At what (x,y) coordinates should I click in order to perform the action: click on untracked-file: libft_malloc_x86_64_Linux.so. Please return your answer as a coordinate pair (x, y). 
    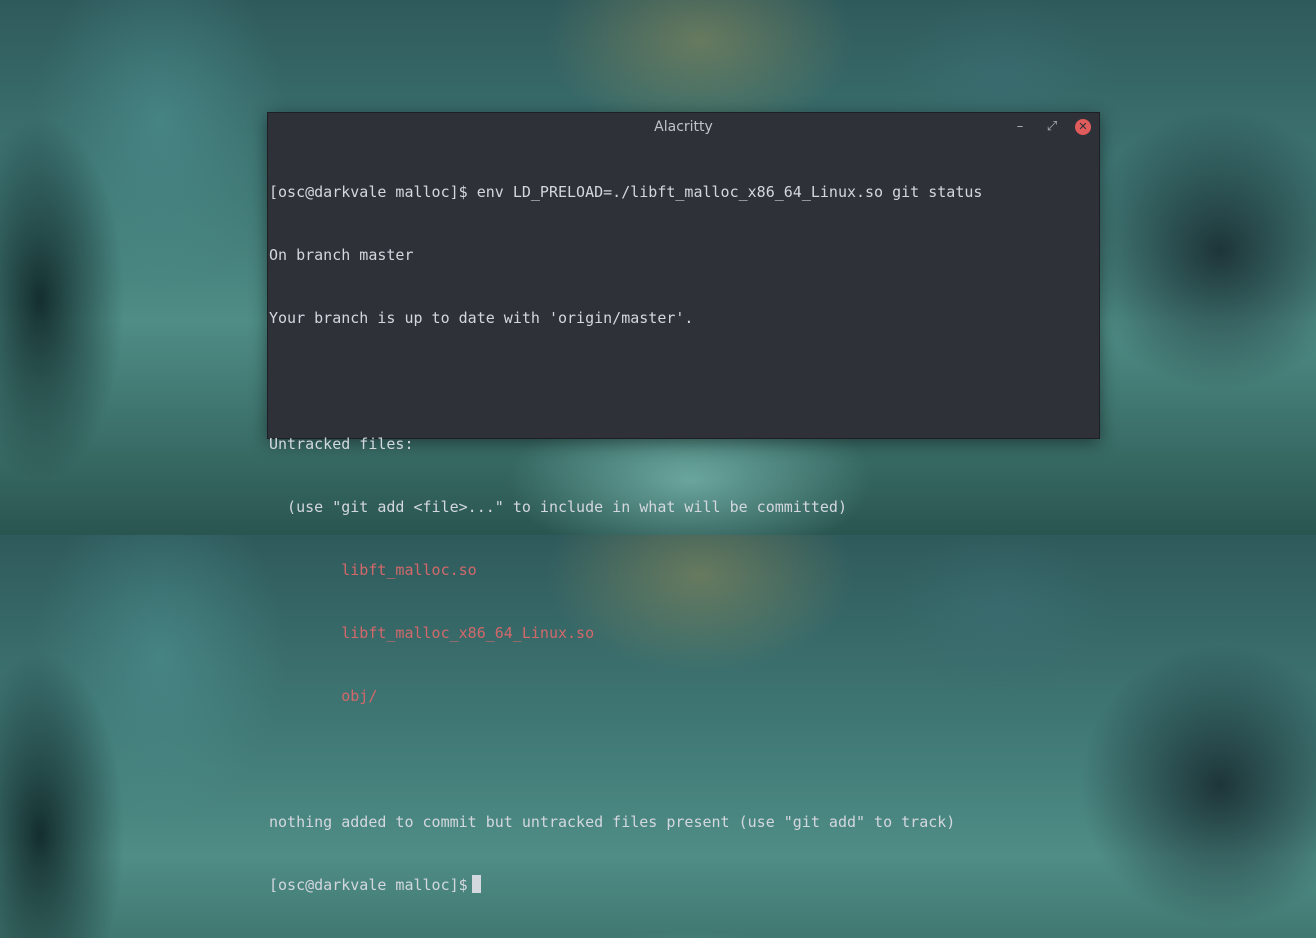
    Looking at the image, I should click on (432, 633).